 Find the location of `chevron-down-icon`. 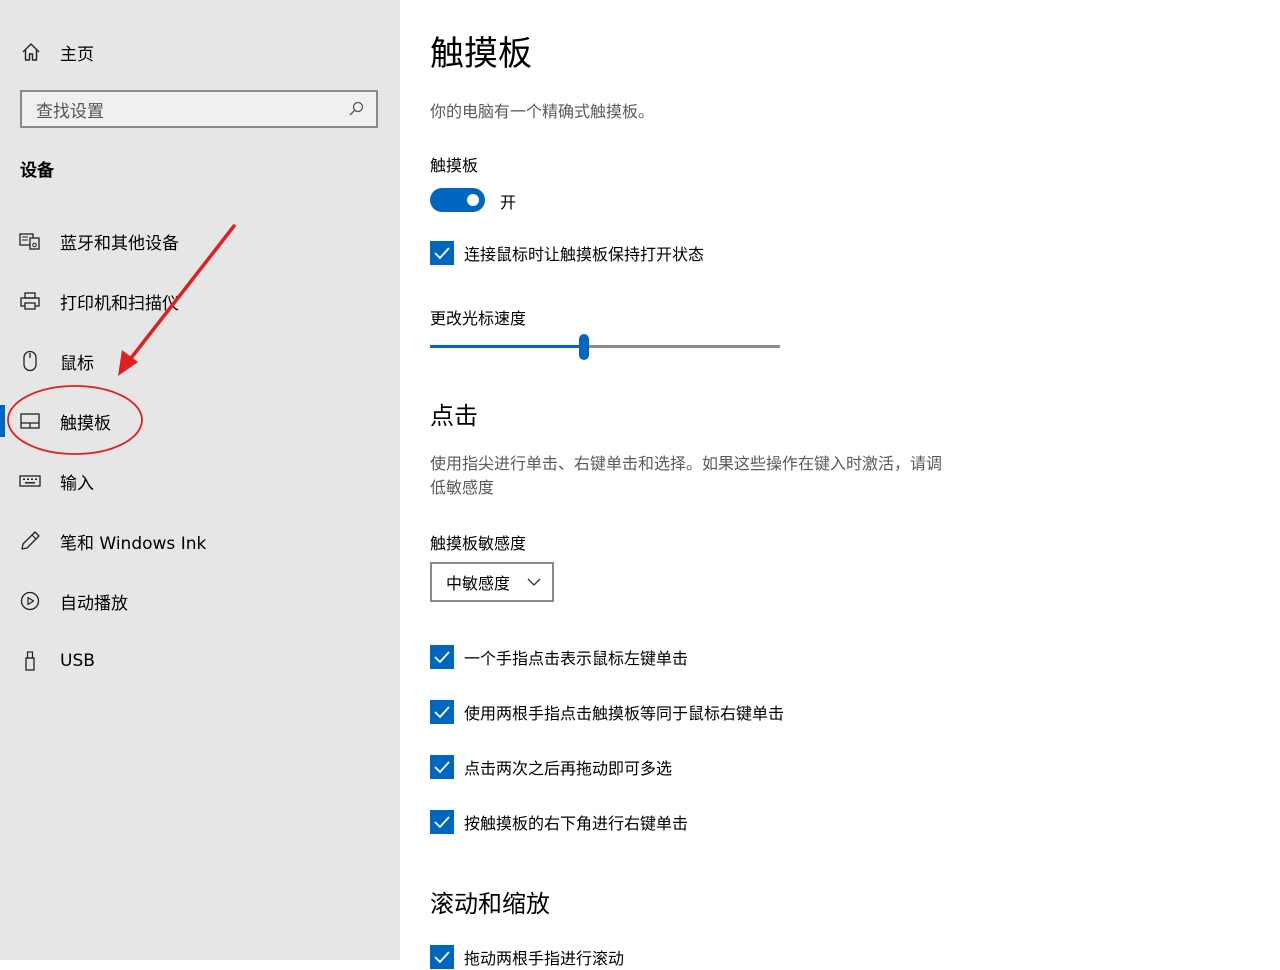

chevron-down-icon is located at coordinates (534, 582).